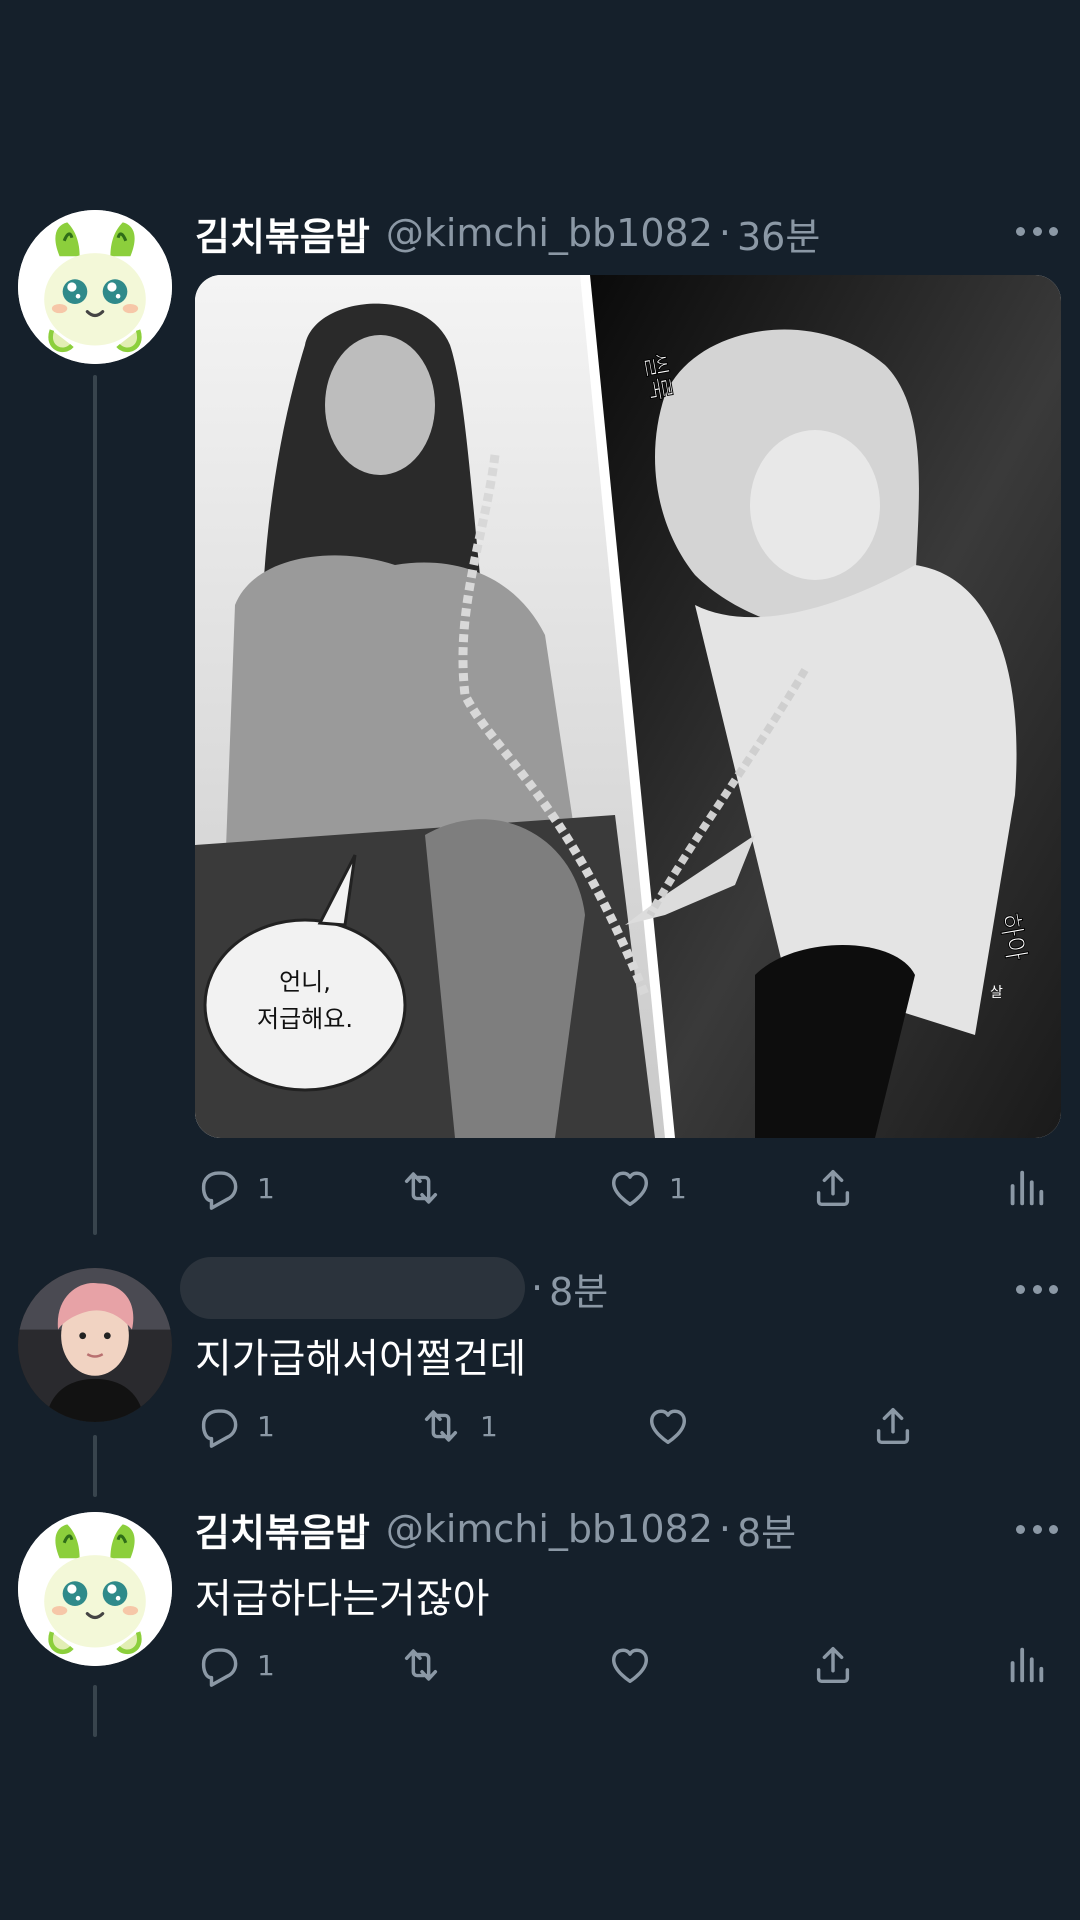 This screenshot has width=1080, height=1920. What do you see at coordinates (305, 982) in the screenshot?
I see `speech-bubble-text: 언니,` at bounding box center [305, 982].